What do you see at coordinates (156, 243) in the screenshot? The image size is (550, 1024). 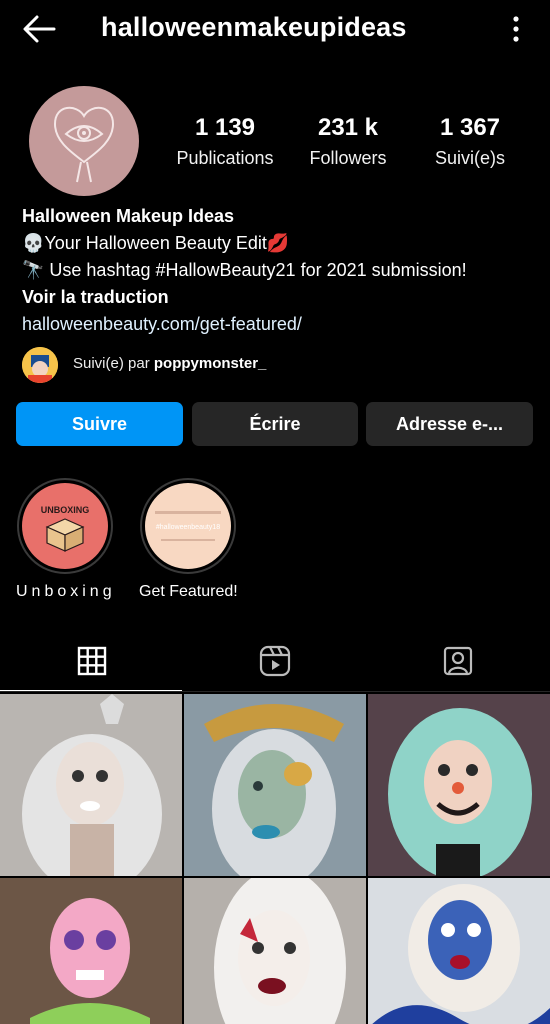 I see `bio-line-1: 💀Your Halloween Beauty Edit💋` at bounding box center [156, 243].